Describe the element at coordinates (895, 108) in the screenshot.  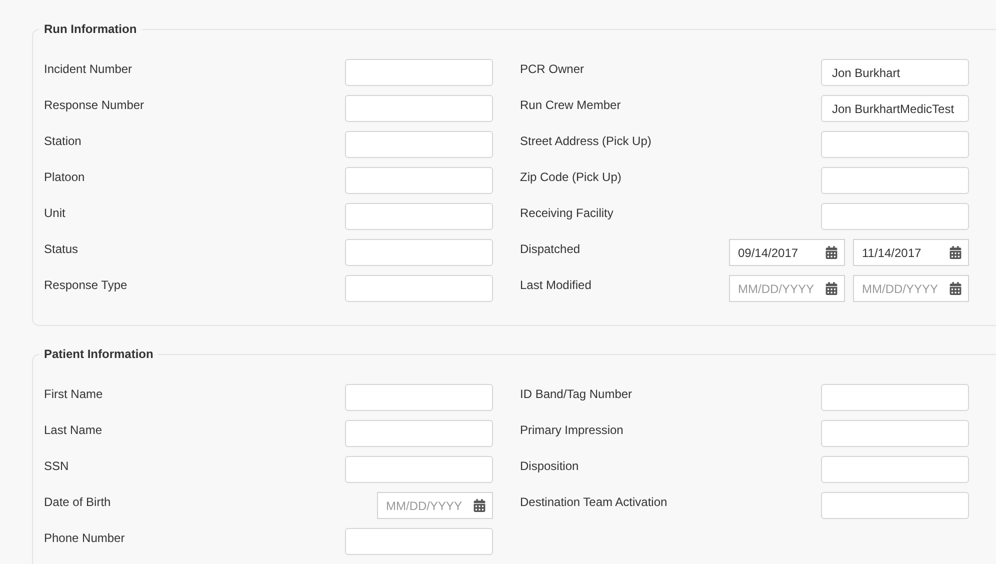
I see `text-field: Jon BurkhartMedicTest` at that location.